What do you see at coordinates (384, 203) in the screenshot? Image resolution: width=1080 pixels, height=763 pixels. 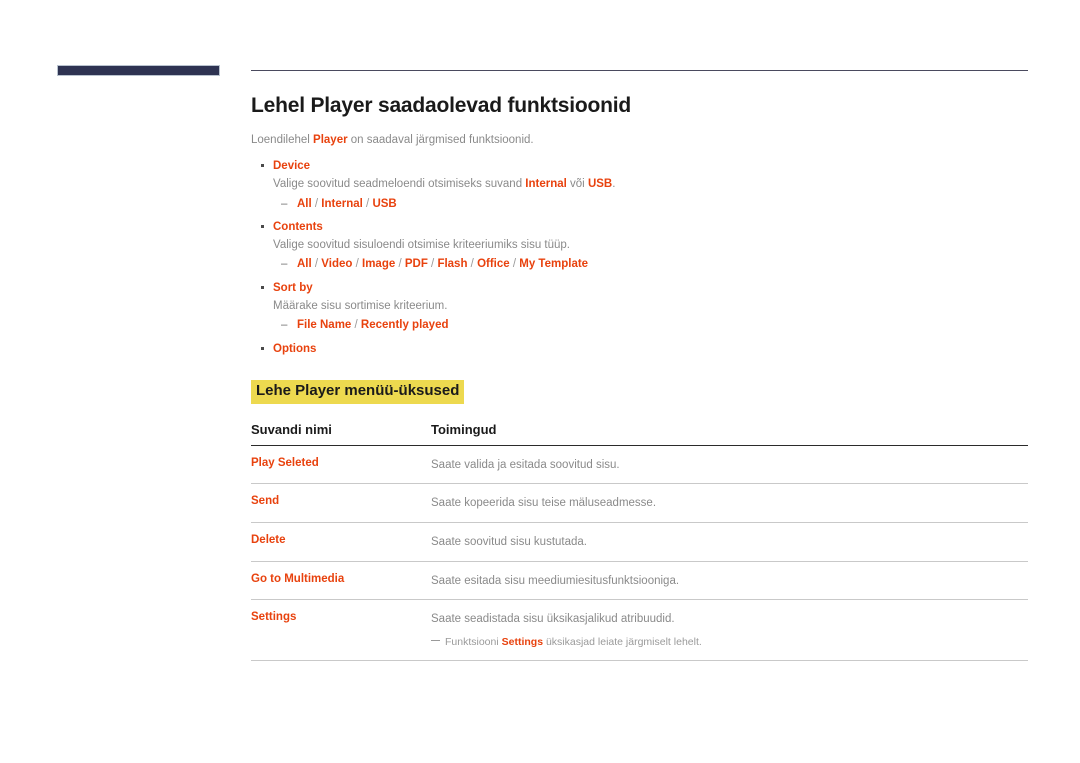 I see `option-value: USB` at bounding box center [384, 203].